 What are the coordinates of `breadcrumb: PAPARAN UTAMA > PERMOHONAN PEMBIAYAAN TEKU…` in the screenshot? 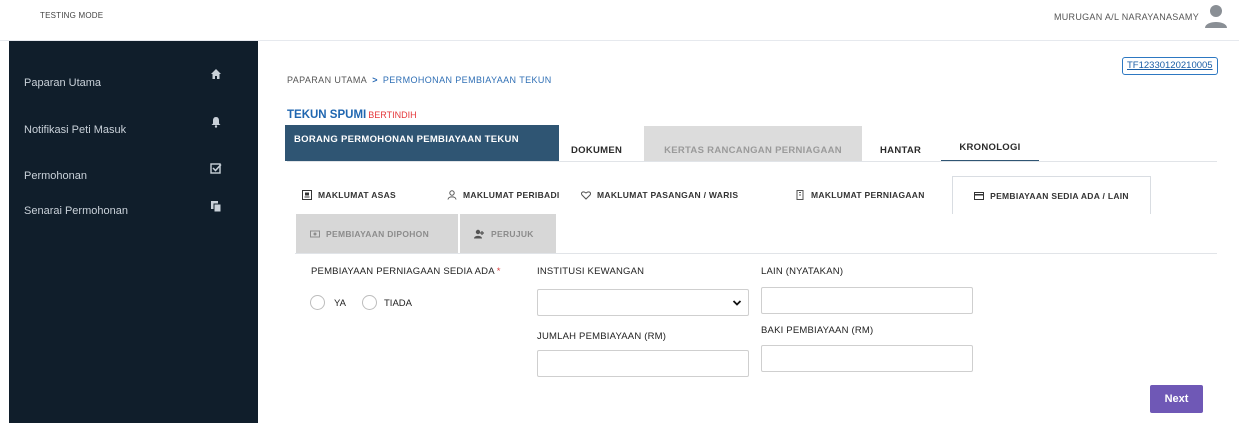 It's located at (419, 80).